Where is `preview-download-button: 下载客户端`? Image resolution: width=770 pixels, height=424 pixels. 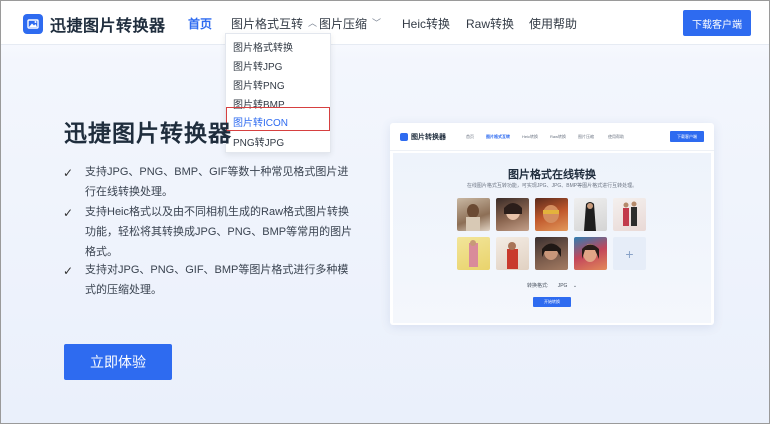 preview-download-button: 下载客户端 is located at coordinates (687, 136).